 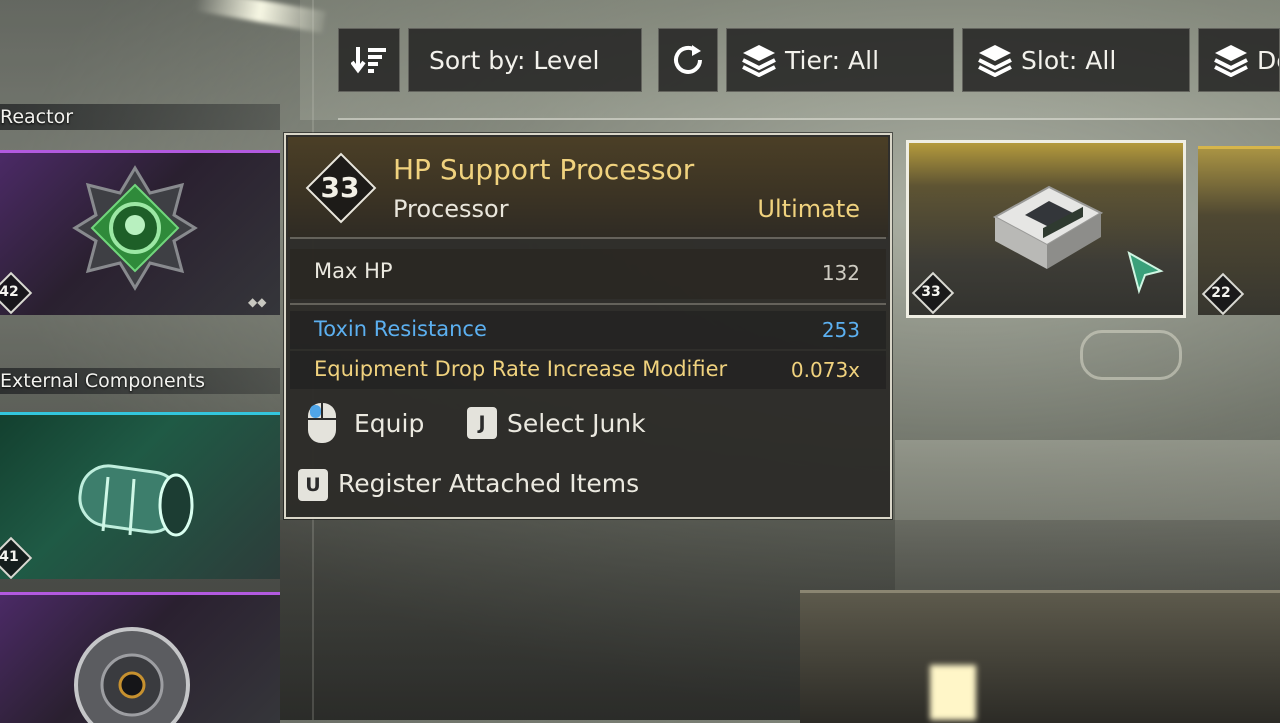 What do you see at coordinates (1040, 656) in the screenshot?
I see `background-door` at bounding box center [1040, 656].